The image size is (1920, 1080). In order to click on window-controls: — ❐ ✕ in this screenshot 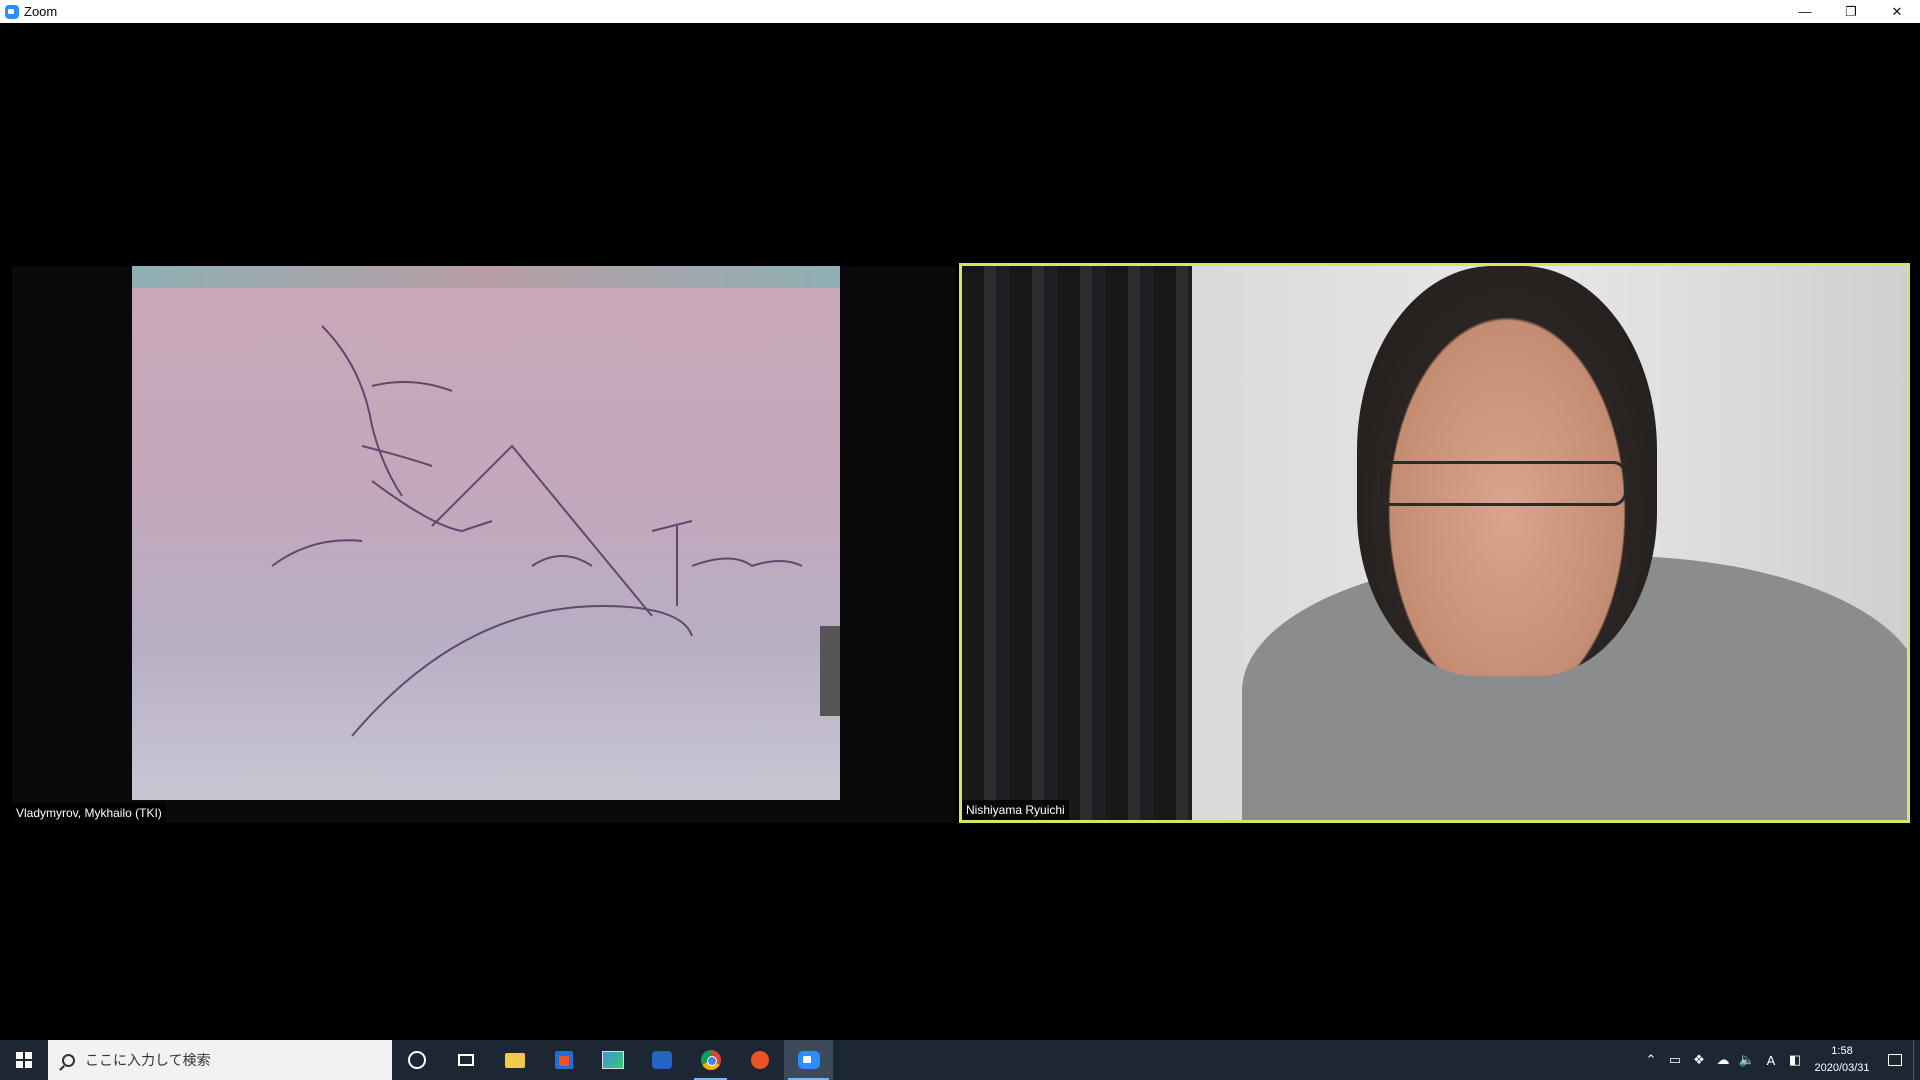, I will do `click(1851, 11)`.